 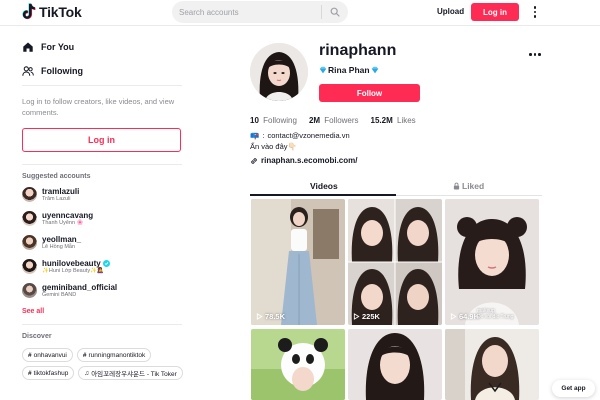 I want to click on stat-label: Followers, so click(x=341, y=120).